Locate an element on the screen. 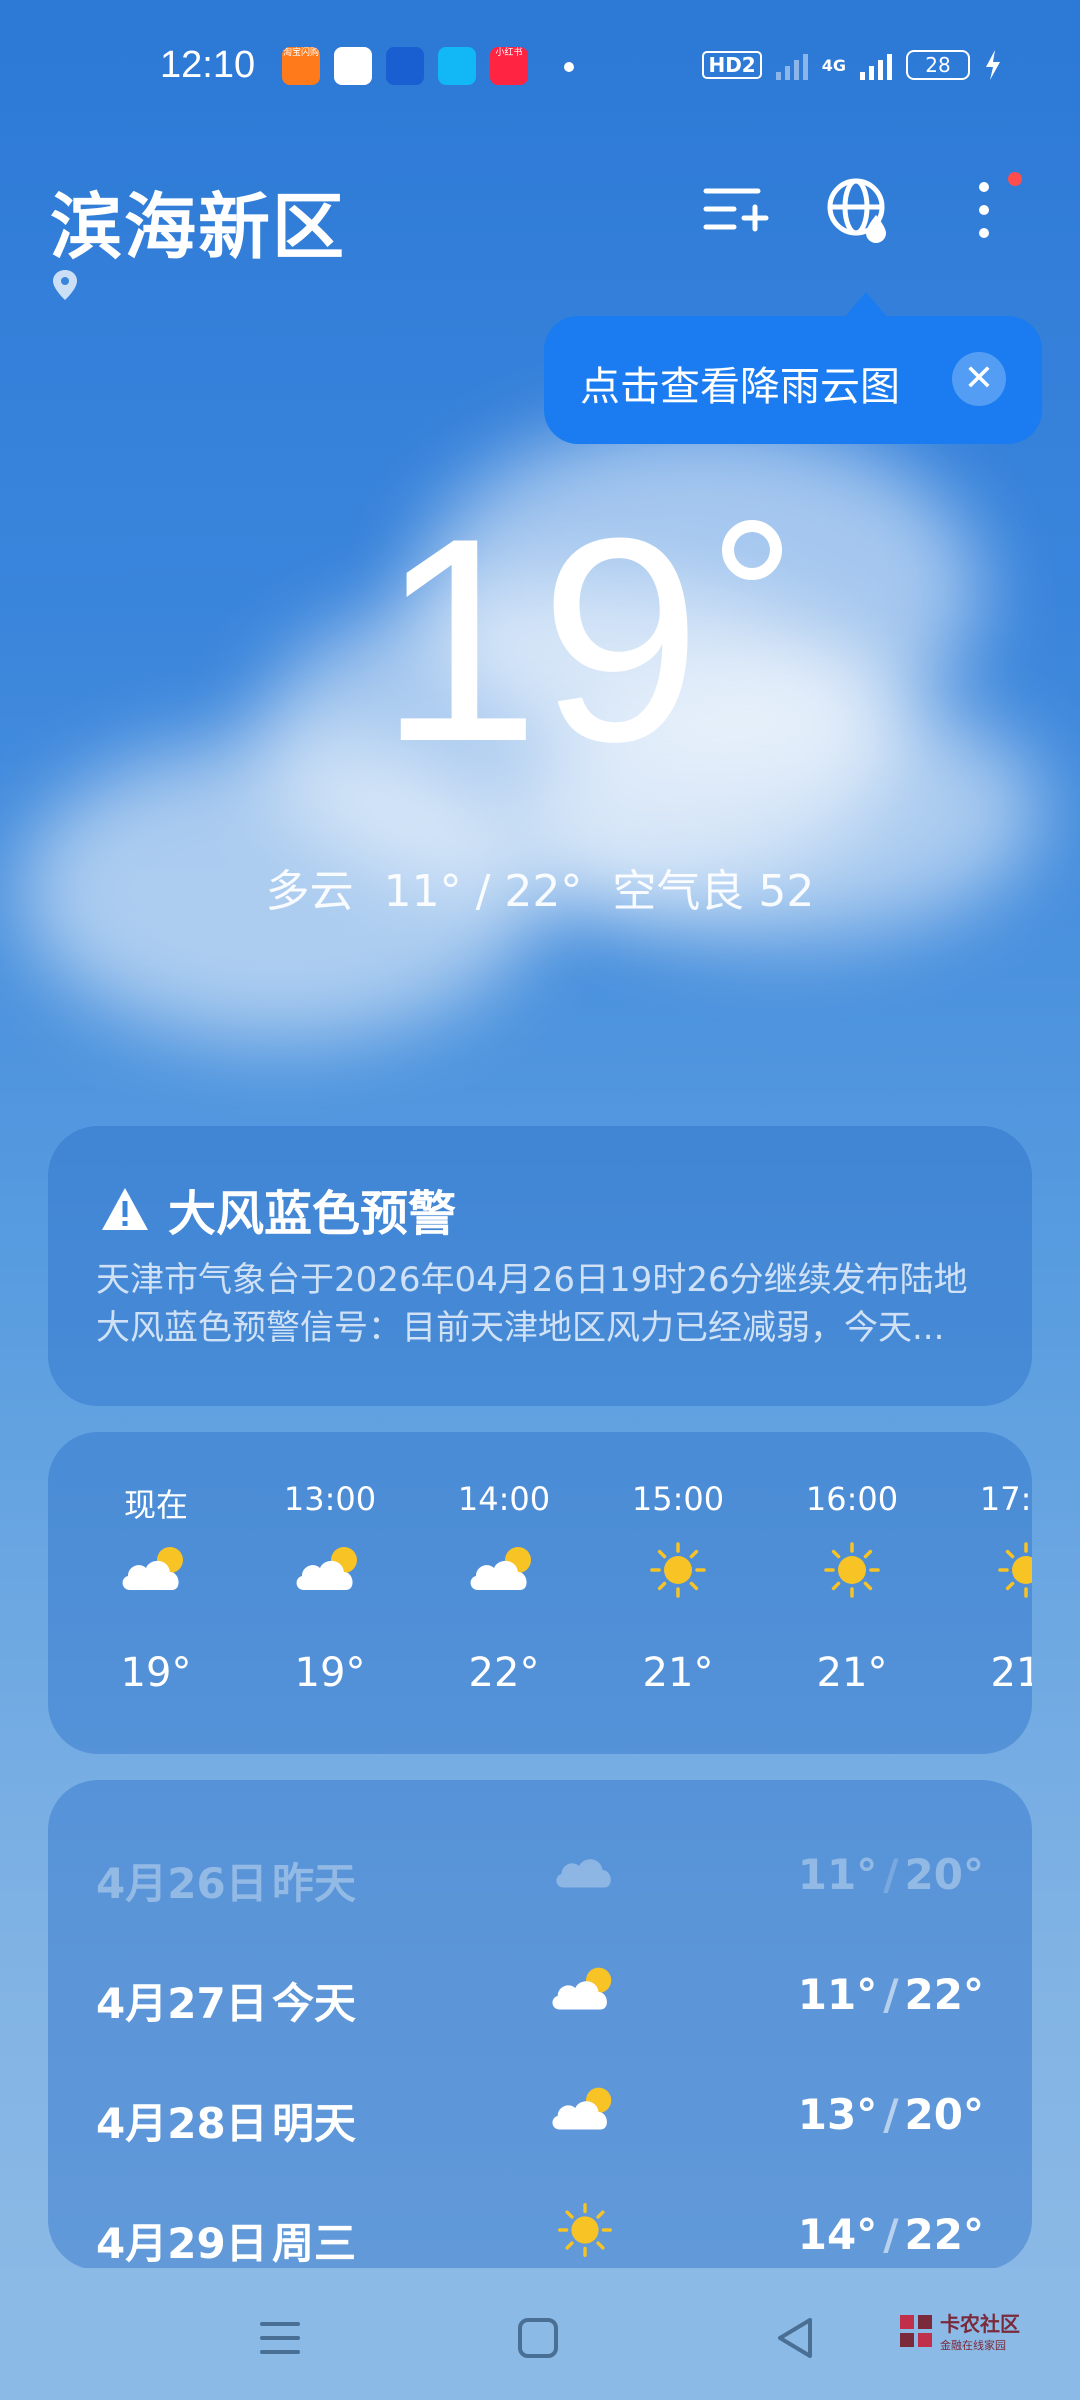 This screenshot has width=1080, height=2400. status-bar: 12:10 淘宝闪购 小红书 HD2 4G 28 is located at coordinates (540, 67).